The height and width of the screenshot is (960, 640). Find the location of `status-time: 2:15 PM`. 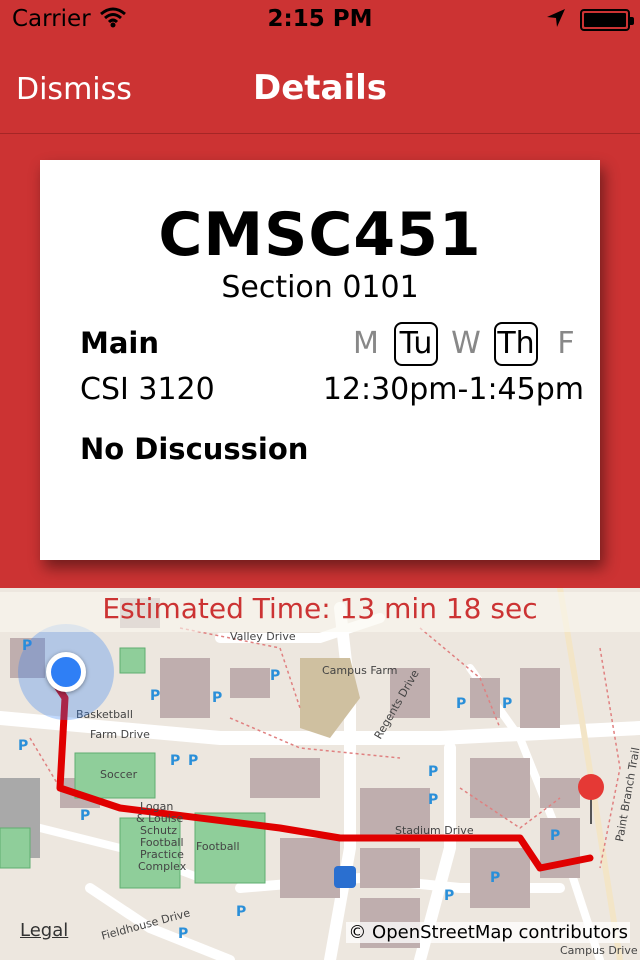

status-time: 2:15 PM is located at coordinates (320, 19).